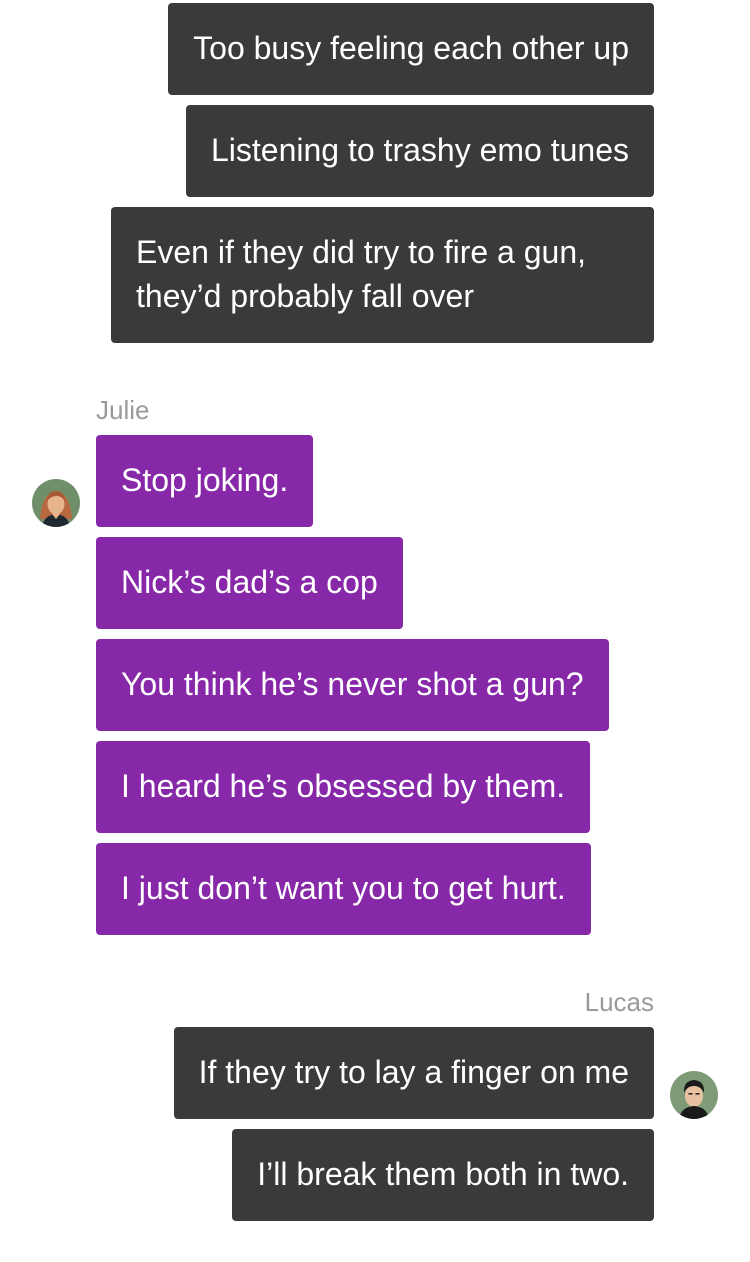 The image size is (750, 1262). Describe the element at coordinates (123, 410) in the screenshot. I see `sender-name-julie: Julie` at that location.